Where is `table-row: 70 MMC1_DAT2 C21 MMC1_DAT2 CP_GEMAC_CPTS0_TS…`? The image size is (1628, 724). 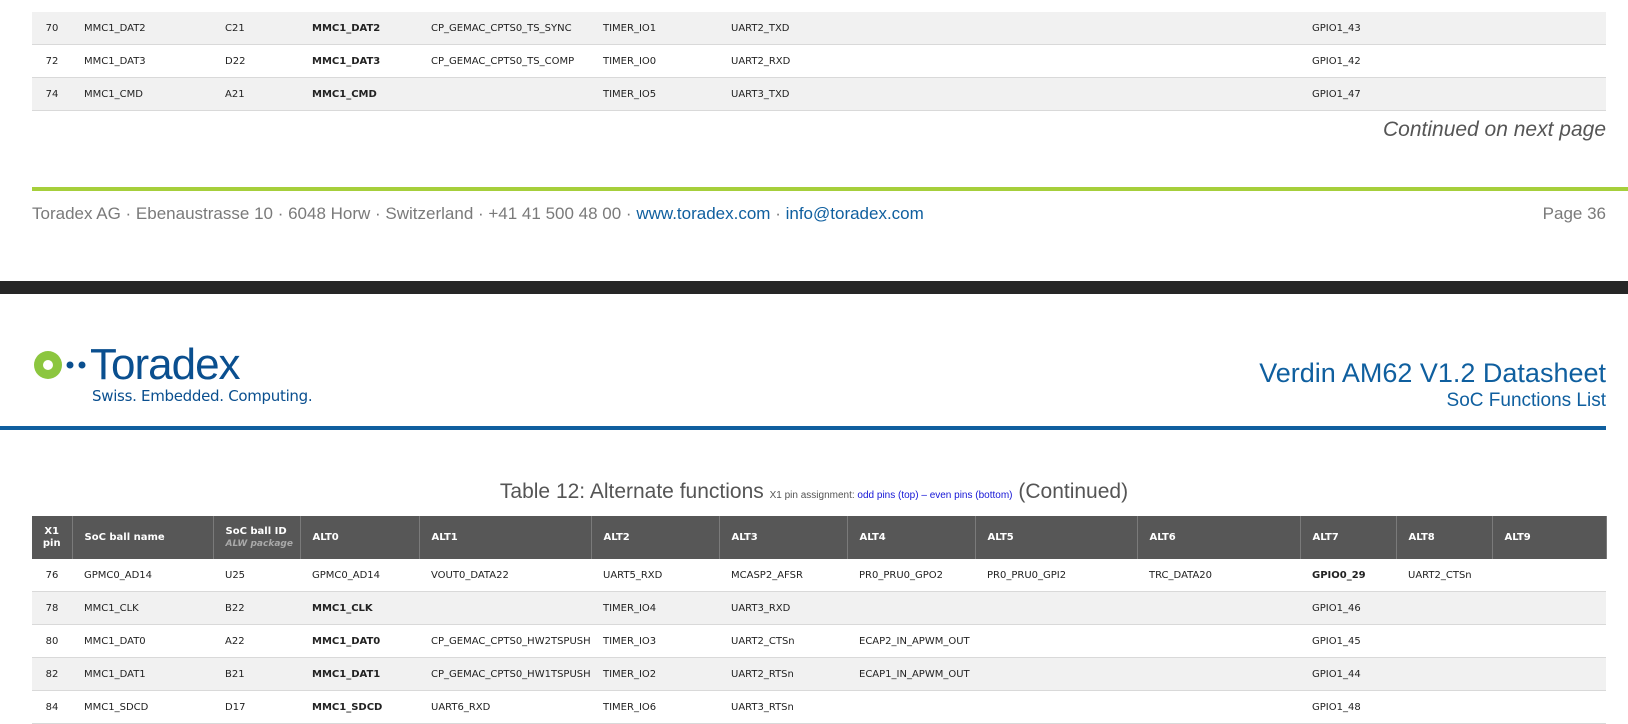 table-row: 70 MMC1_DAT2 C21 MMC1_DAT2 CP_GEMAC_CPTS0_TS… is located at coordinates (819, 28).